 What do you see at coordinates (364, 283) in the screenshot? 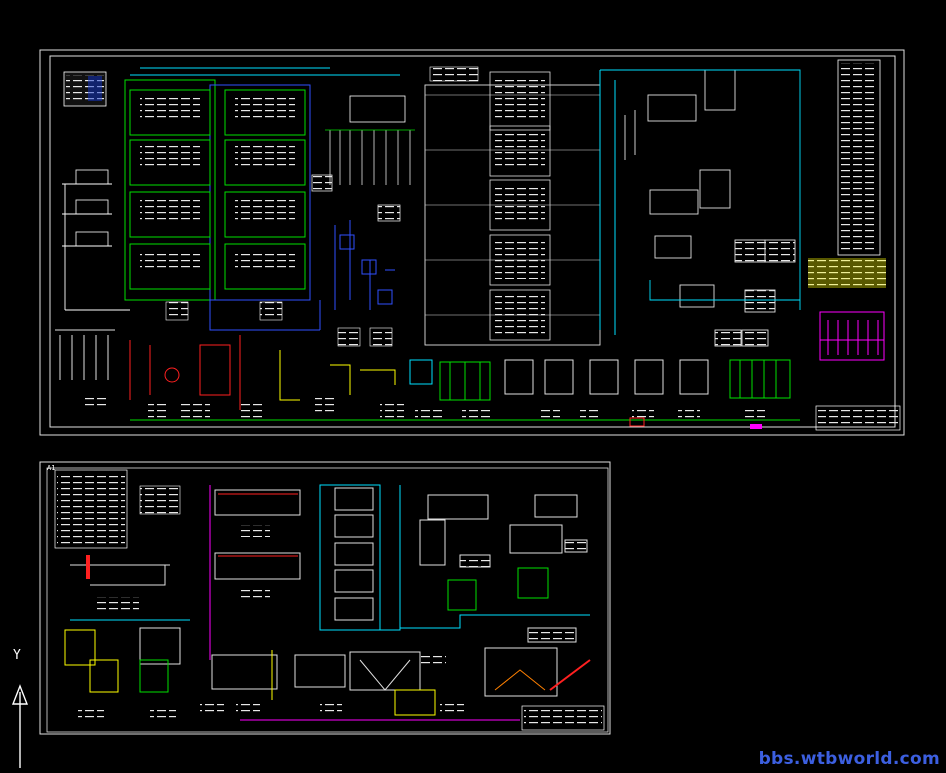
I see `blue-pump-group` at bounding box center [364, 283].